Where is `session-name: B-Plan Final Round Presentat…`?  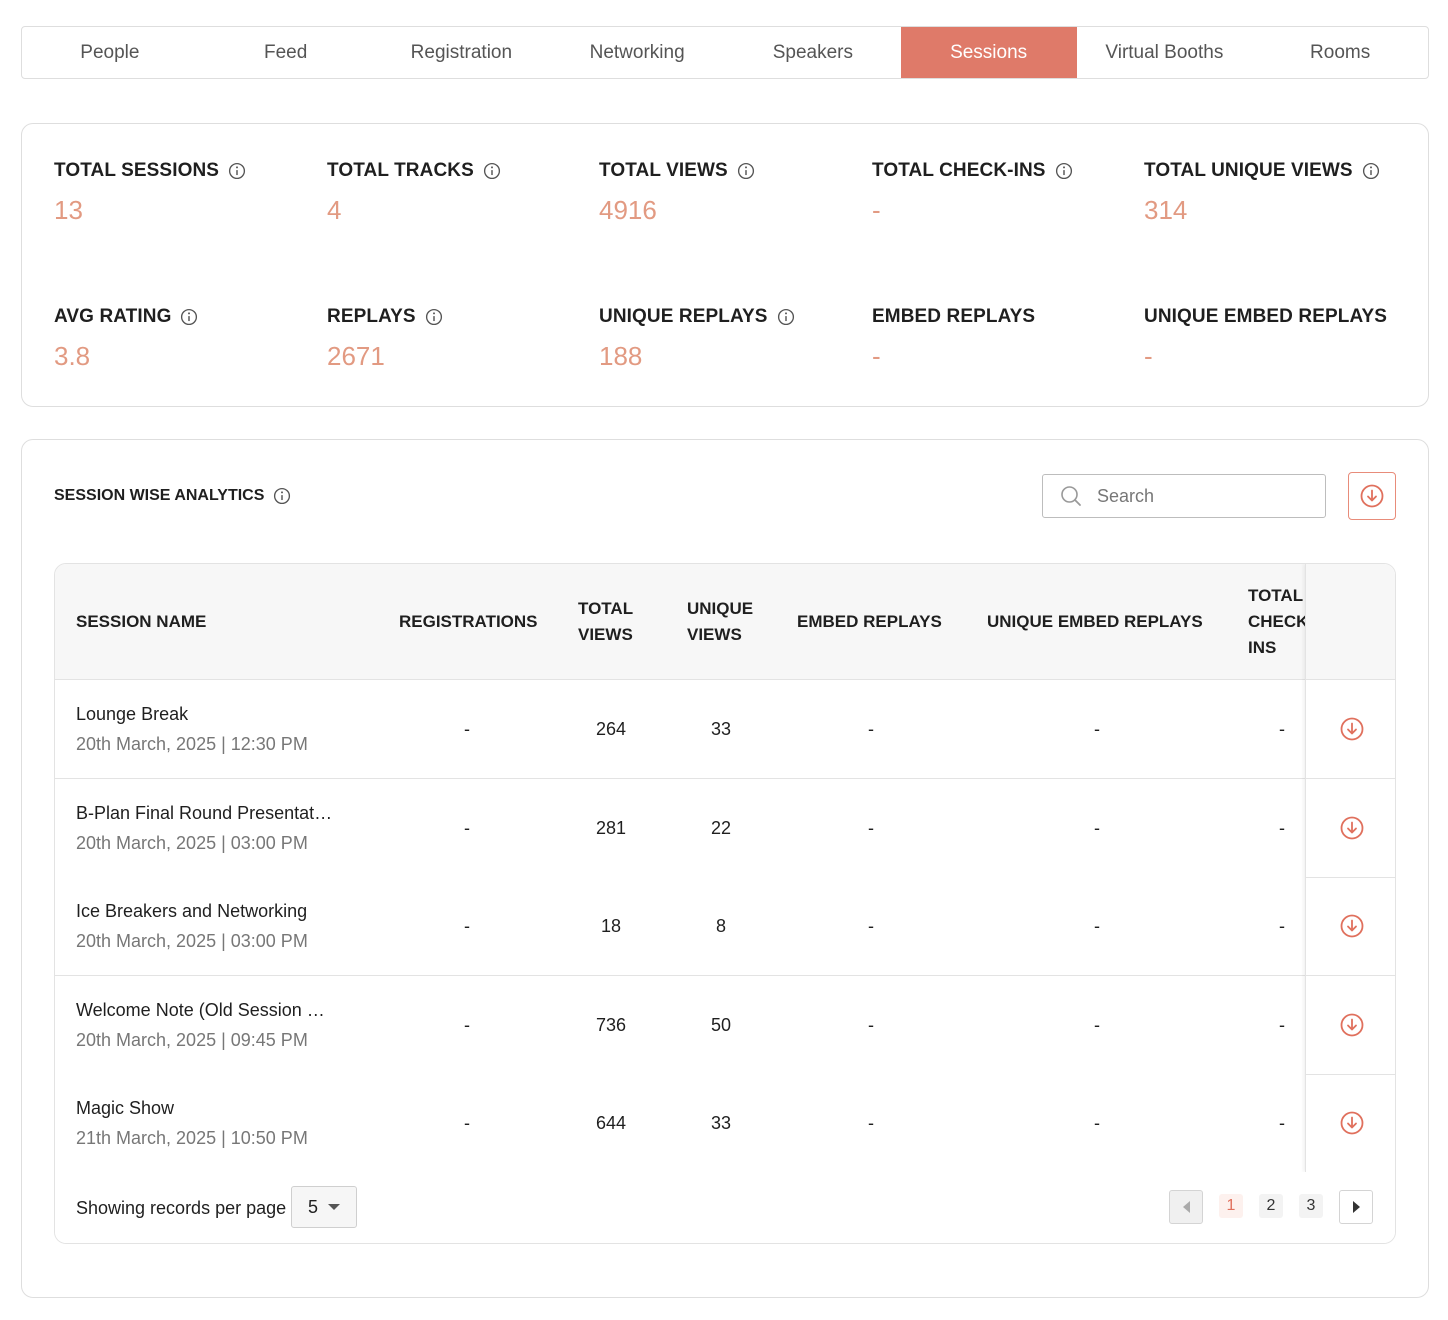 session-name: B-Plan Final Round Presentat… is located at coordinates (204, 813).